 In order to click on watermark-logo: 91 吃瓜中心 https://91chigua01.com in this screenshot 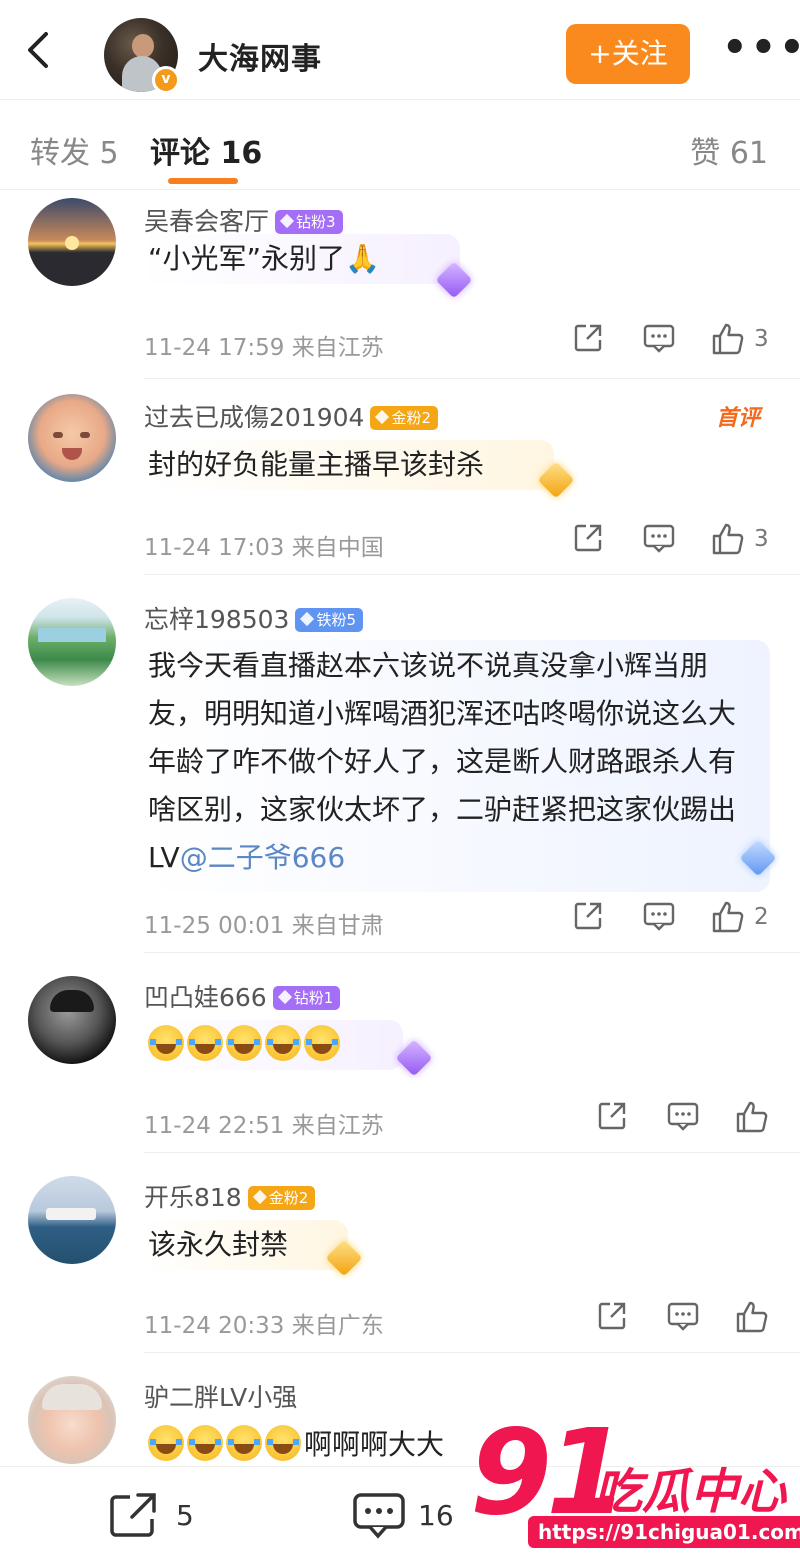, I will do `click(635, 1482)`.